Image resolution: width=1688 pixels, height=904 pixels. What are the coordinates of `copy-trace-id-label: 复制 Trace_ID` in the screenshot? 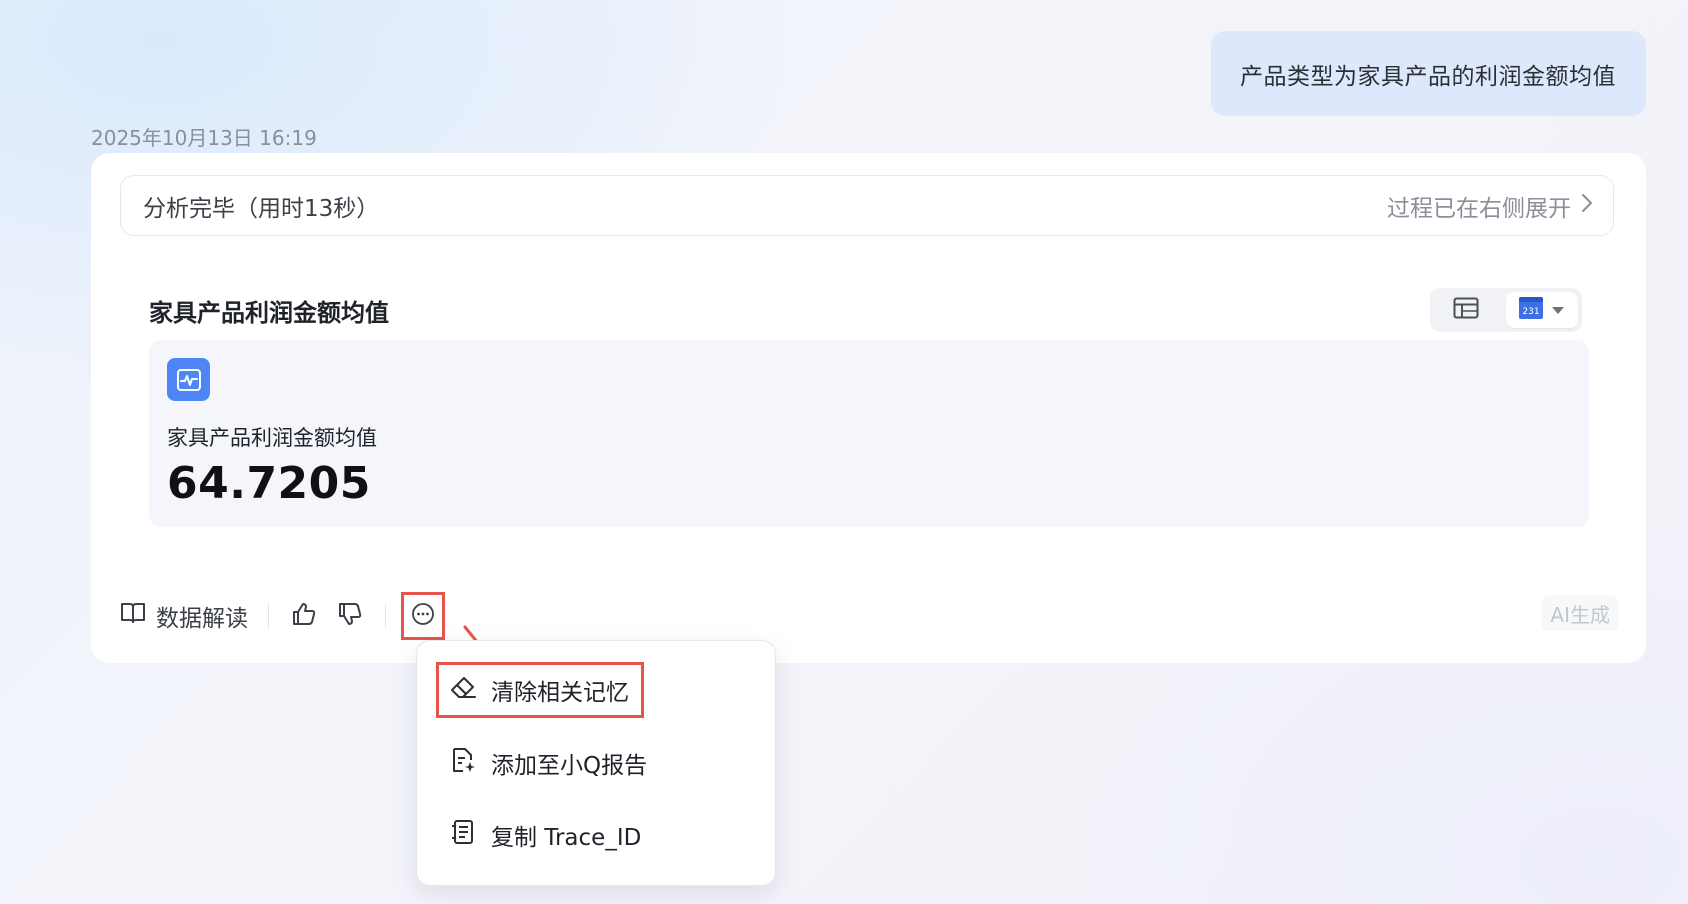 It's located at (566, 838).